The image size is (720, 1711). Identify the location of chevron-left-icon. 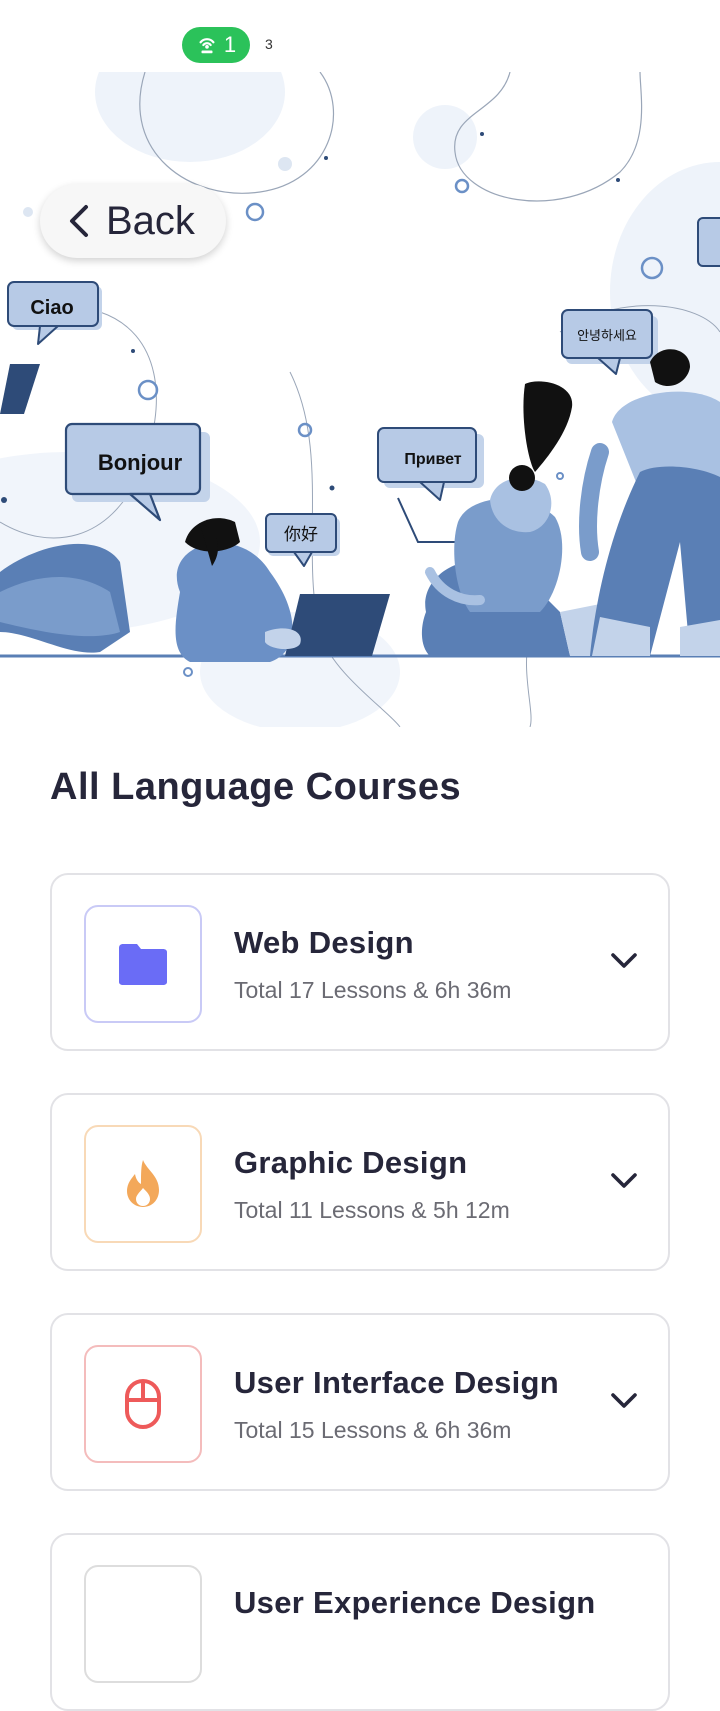
(79, 221).